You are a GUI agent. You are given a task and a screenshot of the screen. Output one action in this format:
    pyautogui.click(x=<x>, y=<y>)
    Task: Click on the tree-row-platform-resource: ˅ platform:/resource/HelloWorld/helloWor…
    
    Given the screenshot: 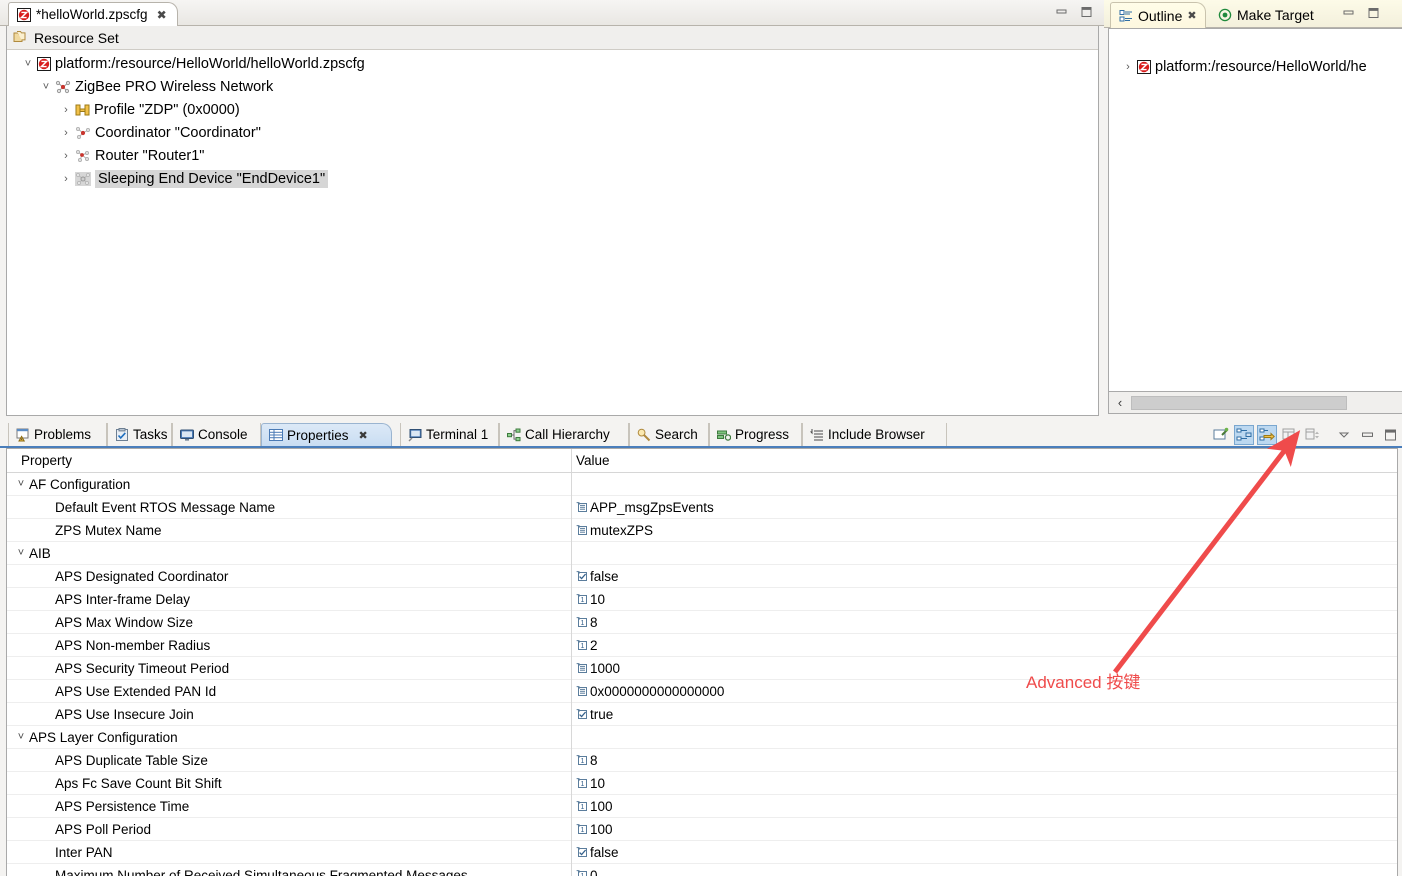 What is the action you would take?
    pyautogui.click(x=552, y=63)
    